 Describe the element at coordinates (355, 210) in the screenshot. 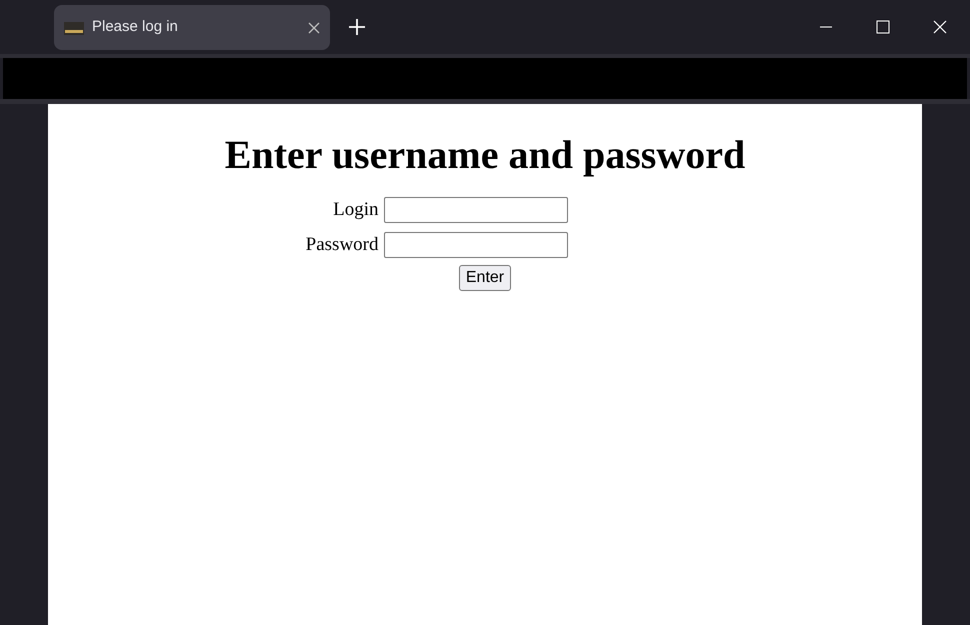

I see `field-label: Login` at that location.